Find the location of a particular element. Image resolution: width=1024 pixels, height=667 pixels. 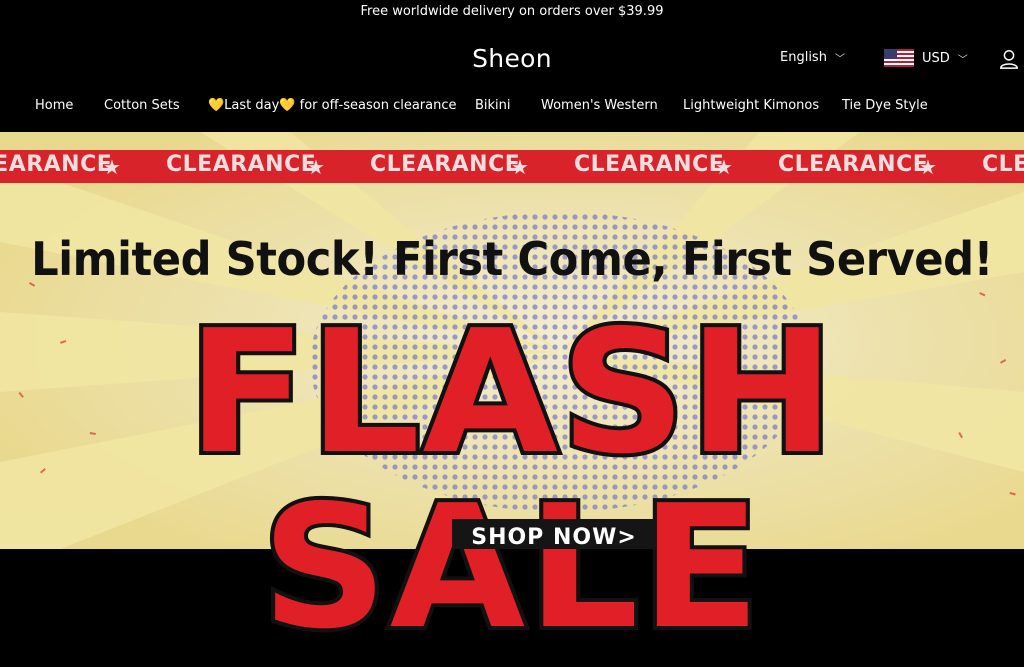

nav-lightweight-kimonos: Lightweight Kimonos is located at coordinates (751, 105).